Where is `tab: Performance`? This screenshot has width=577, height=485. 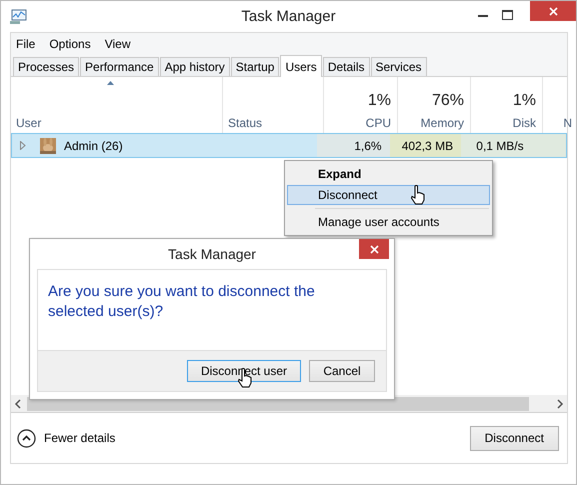
tab: Performance is located at coordinates (119, 66).